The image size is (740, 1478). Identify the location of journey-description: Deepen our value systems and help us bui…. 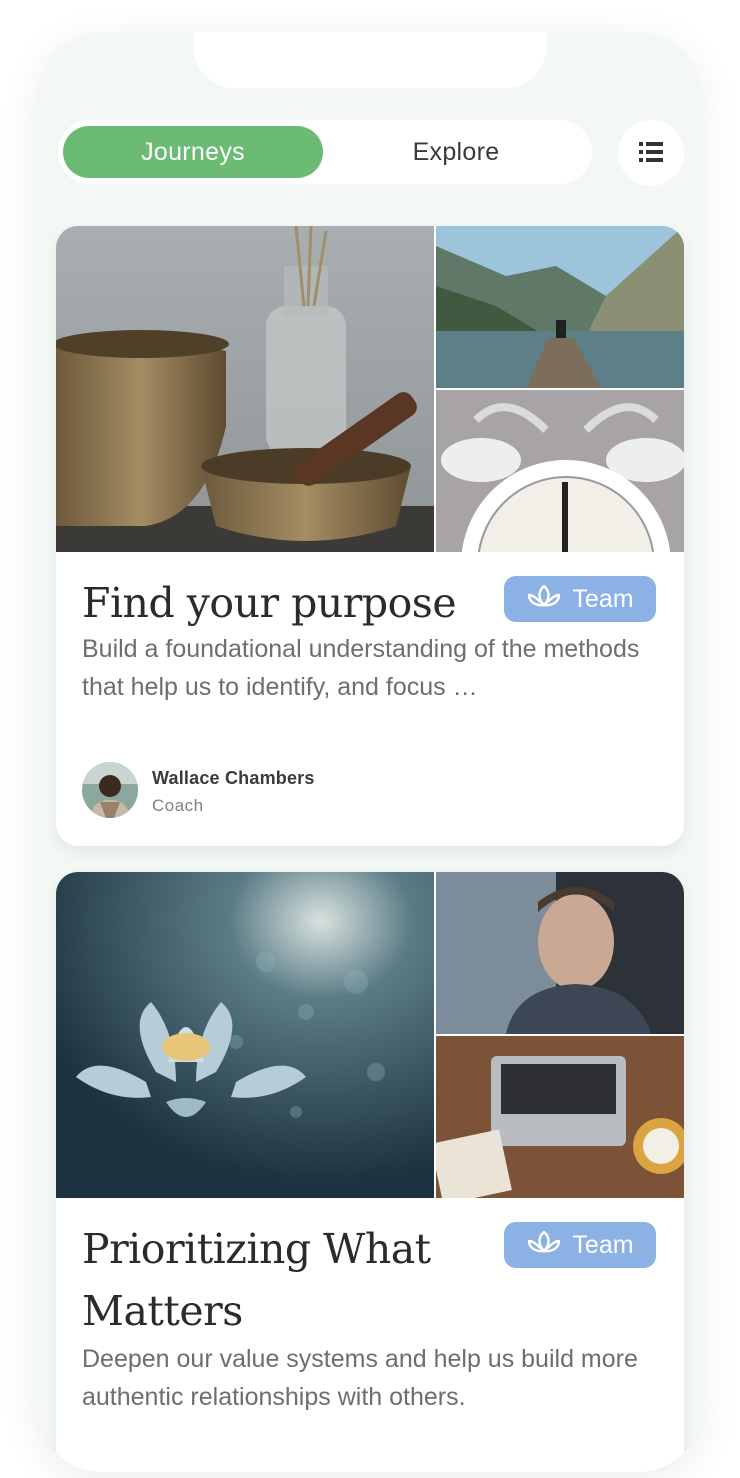
(360, 1378).